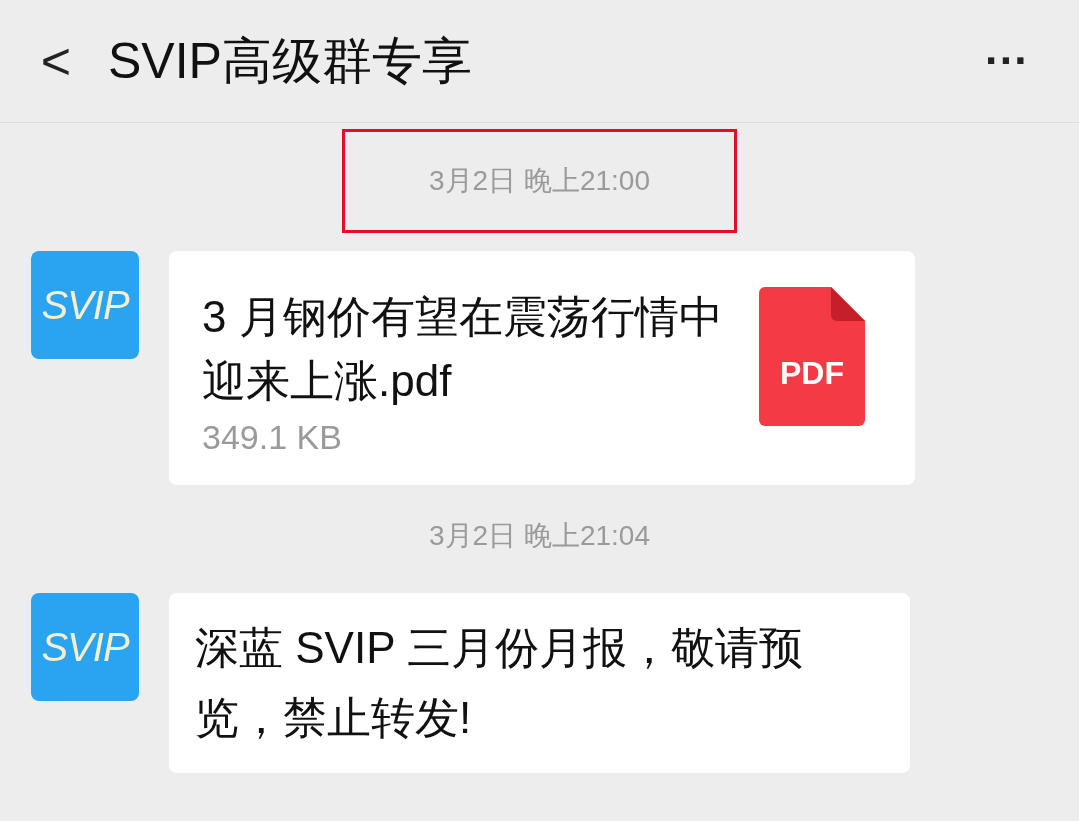 Image resolution: width=1079 pixels, height=821 pixels. I want to click on back-button: <, so click(56, 61).